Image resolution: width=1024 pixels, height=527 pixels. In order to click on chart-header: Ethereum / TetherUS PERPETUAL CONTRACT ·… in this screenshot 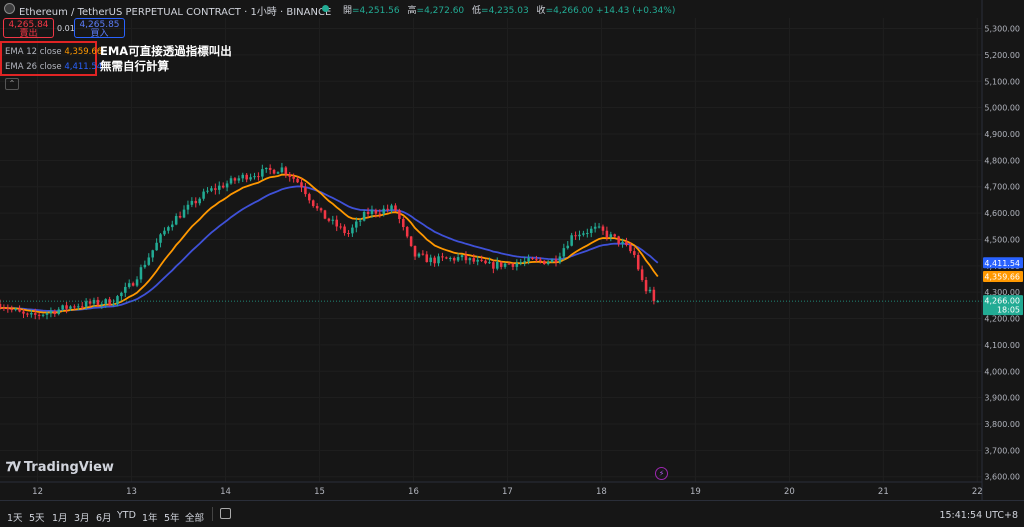, I will do `click(512, 9)`.